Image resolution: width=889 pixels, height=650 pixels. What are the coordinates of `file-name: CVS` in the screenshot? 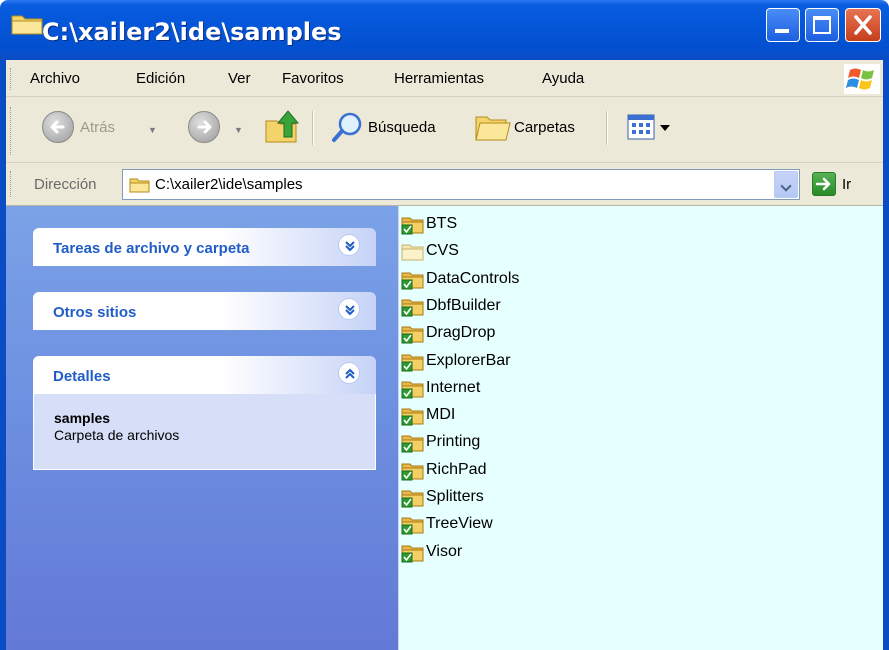 It's located at (442, 251).